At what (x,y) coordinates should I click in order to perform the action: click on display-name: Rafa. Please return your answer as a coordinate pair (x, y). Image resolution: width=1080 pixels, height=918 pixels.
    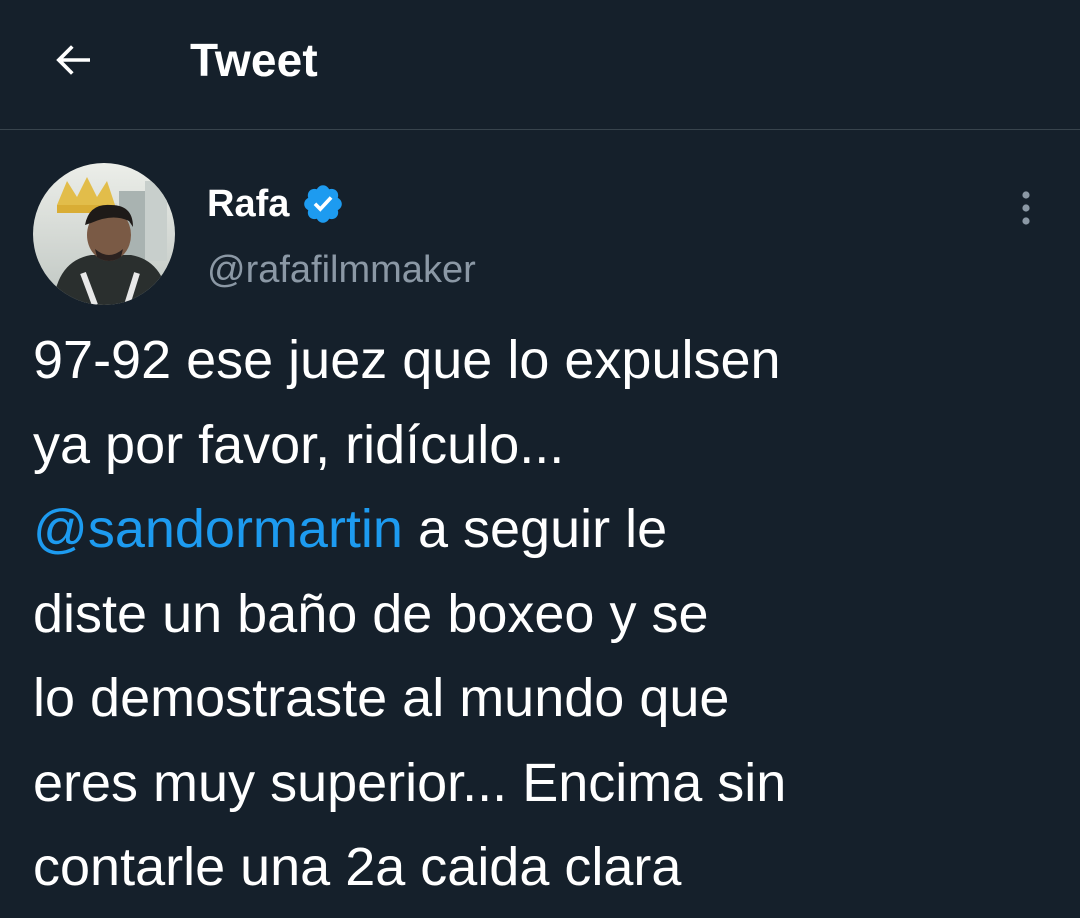
    Looking at the image, I should click on (248, 204).